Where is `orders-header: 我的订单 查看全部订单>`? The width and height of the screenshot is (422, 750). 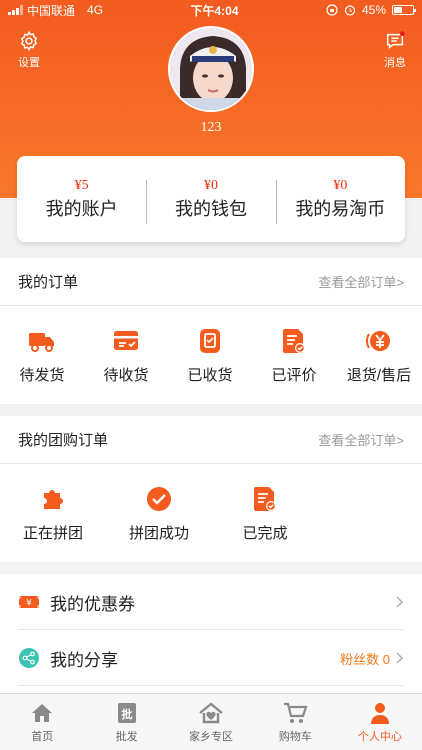
orders-header: 我的订单 查看全部订单> is located at coordinates (211, 282).